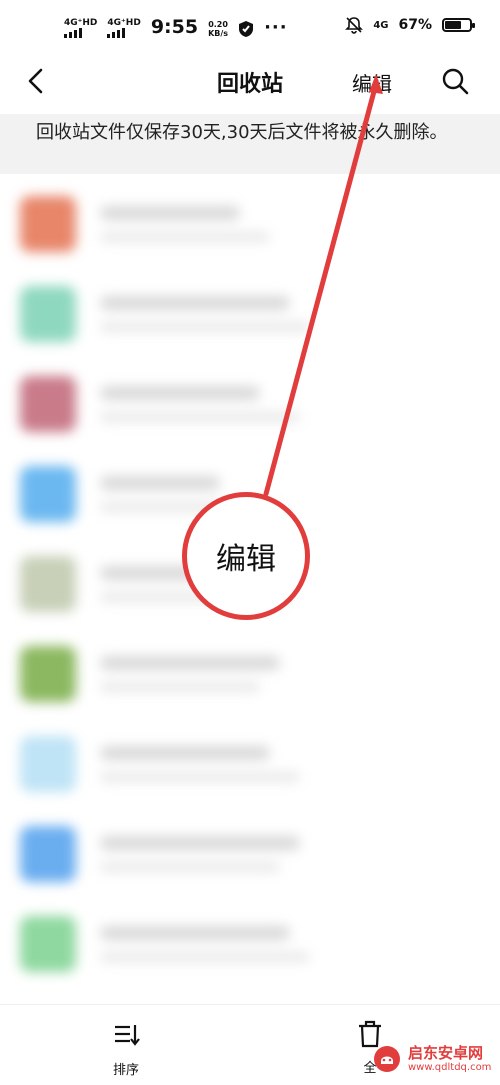 The image size is (500, 1085). What do you see at coordinates (450, 1067) in the screenshot?
I see `watermark-url: www.qdltdq.com` at bounding box center [450, 1067].